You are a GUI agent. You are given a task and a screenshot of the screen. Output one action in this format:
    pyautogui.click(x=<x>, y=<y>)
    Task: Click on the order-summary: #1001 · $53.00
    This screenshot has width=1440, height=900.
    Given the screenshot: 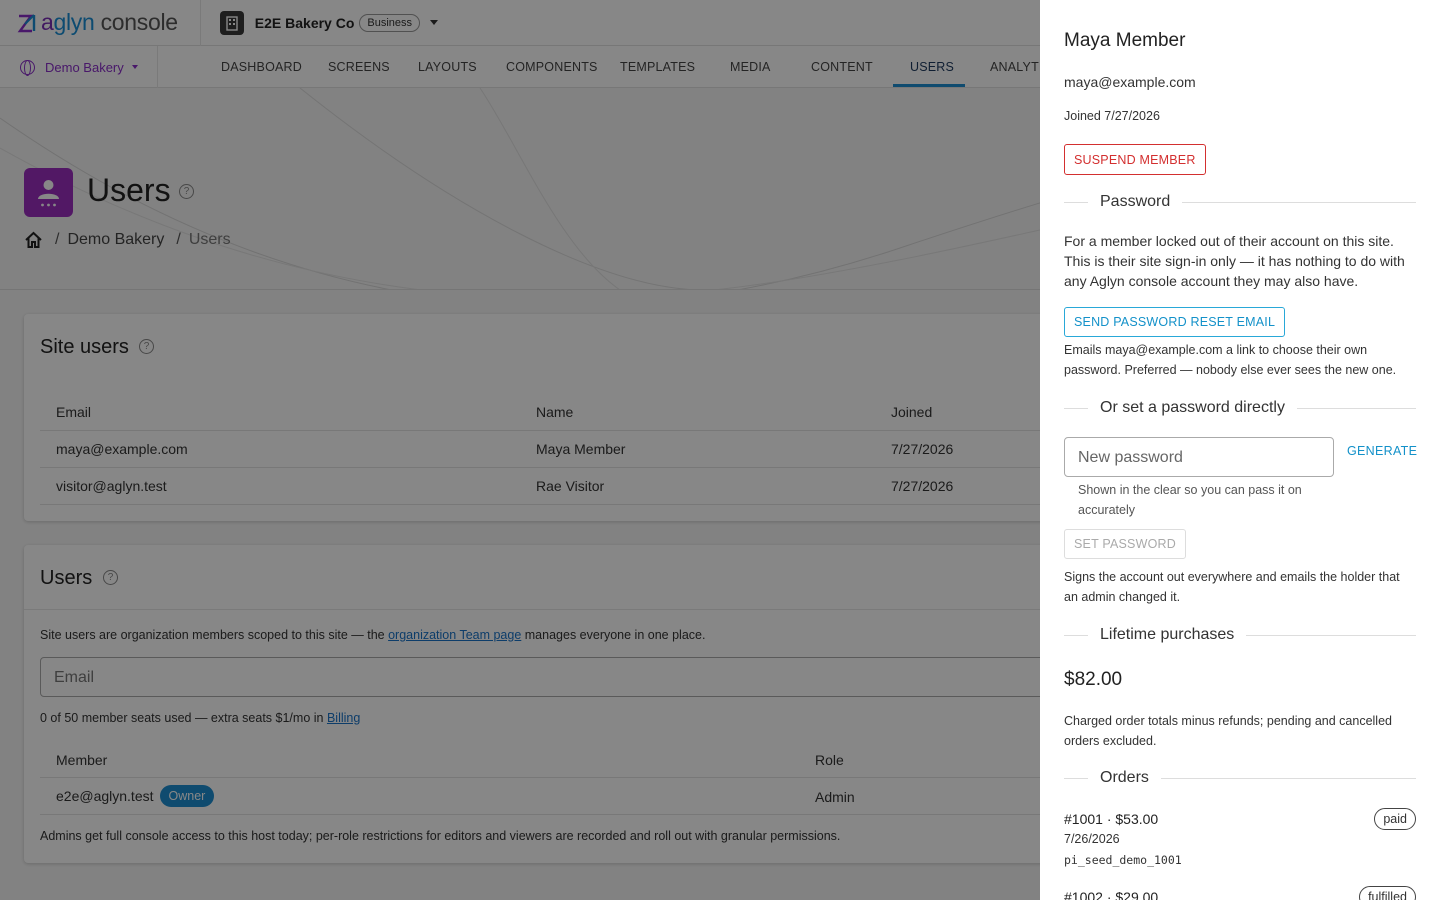 What is the action you would take?
    pyautogui.click(x=1111, y=819)
    